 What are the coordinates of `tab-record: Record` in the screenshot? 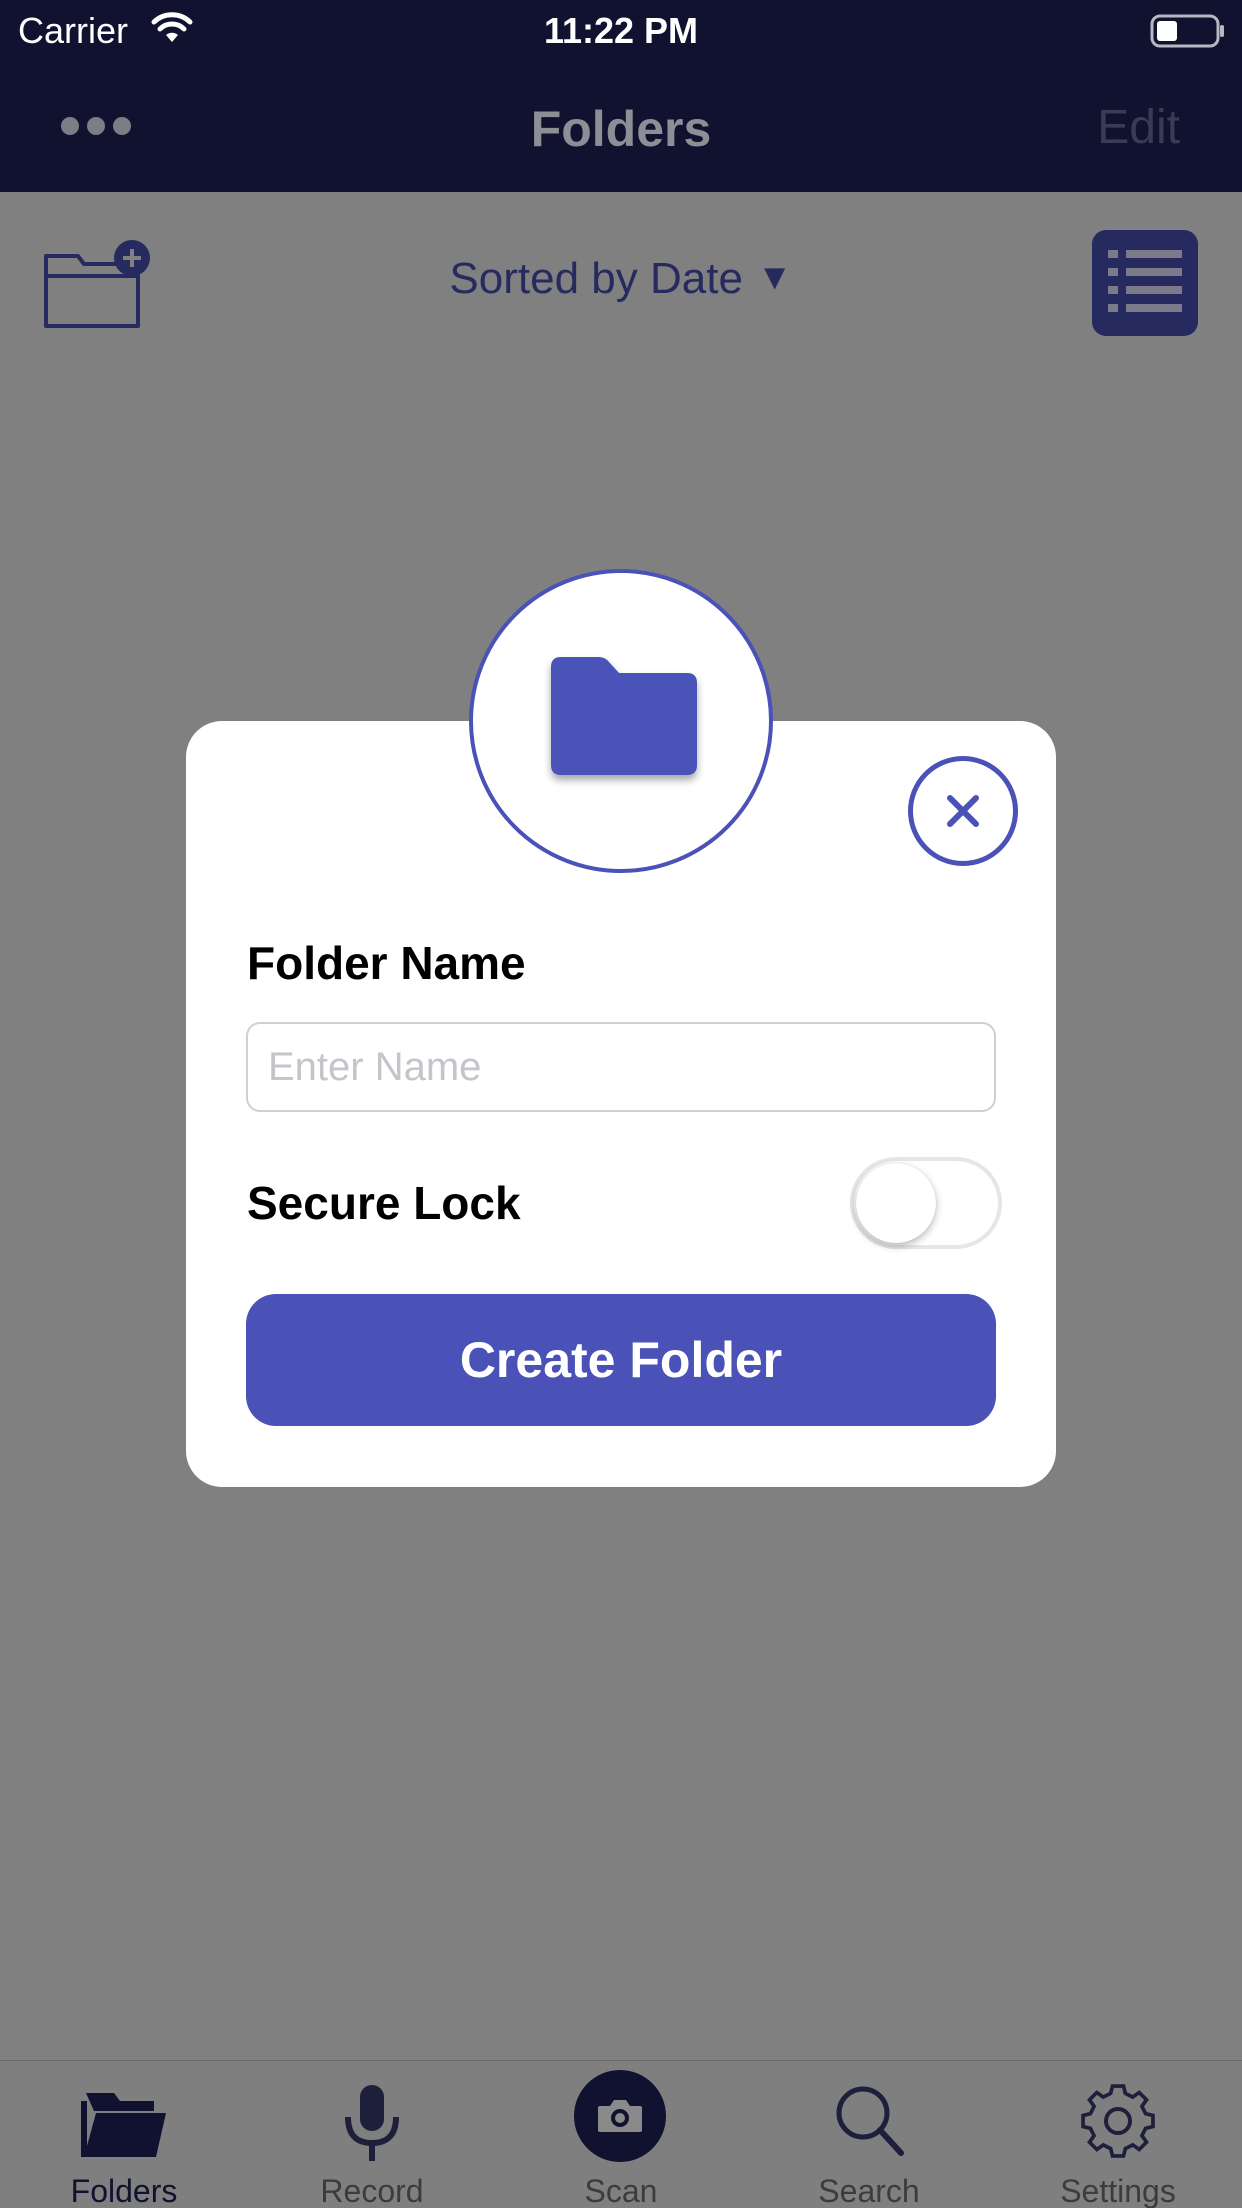 It's located at (372, 2134).